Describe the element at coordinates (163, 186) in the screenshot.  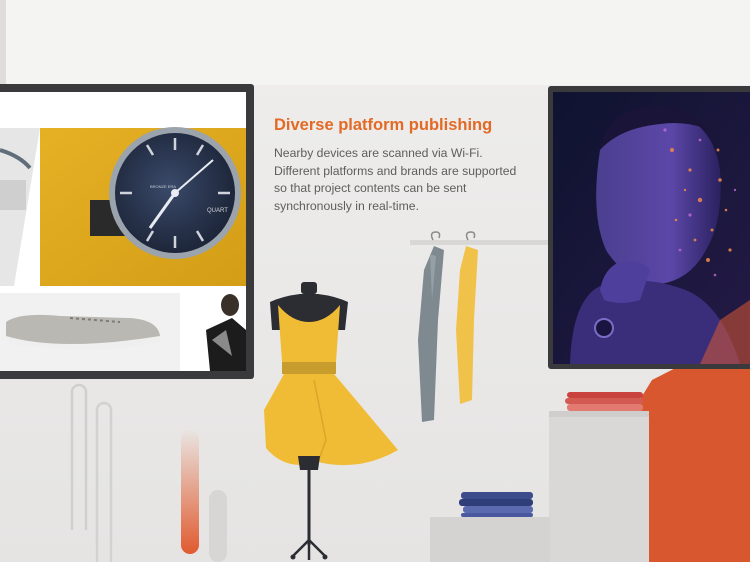
I see `watch-brand-text: BRONZE ERA` at that location.